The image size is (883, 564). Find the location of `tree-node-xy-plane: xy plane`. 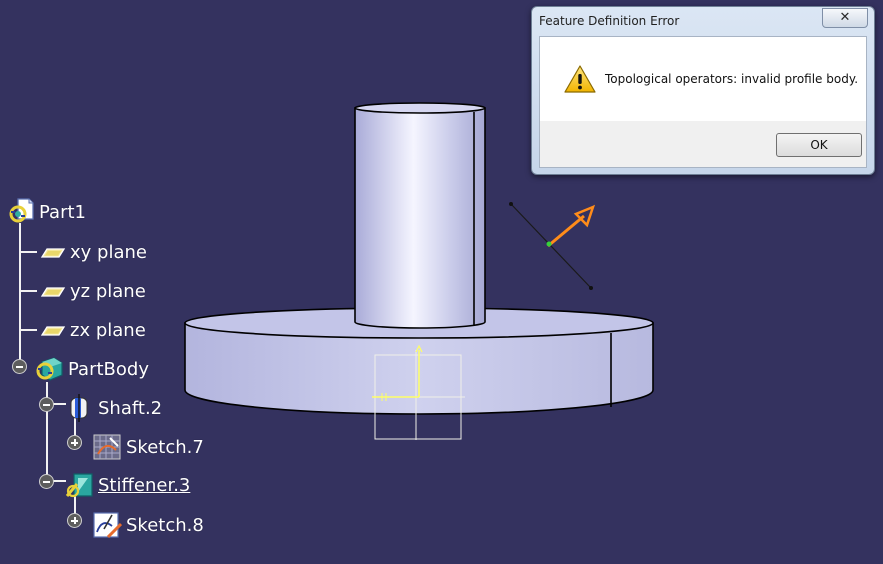

tree-node-xy-plane: xy plane is located at coordinates (91, 252).